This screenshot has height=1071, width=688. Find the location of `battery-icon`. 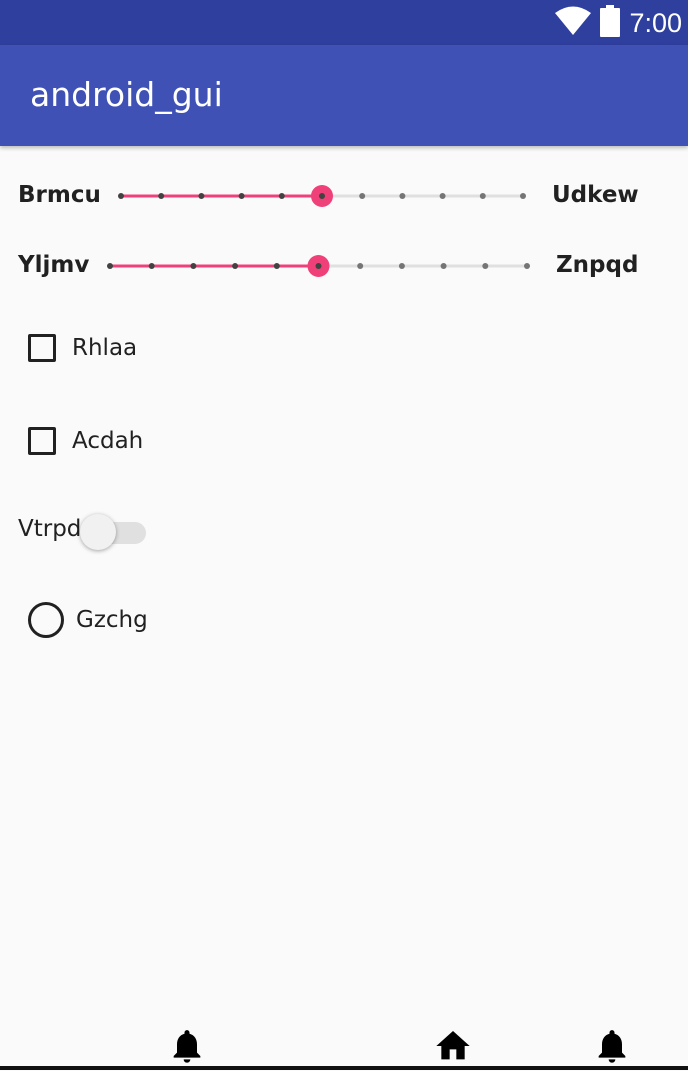

battery-icon is located at coordinates (610, 23).